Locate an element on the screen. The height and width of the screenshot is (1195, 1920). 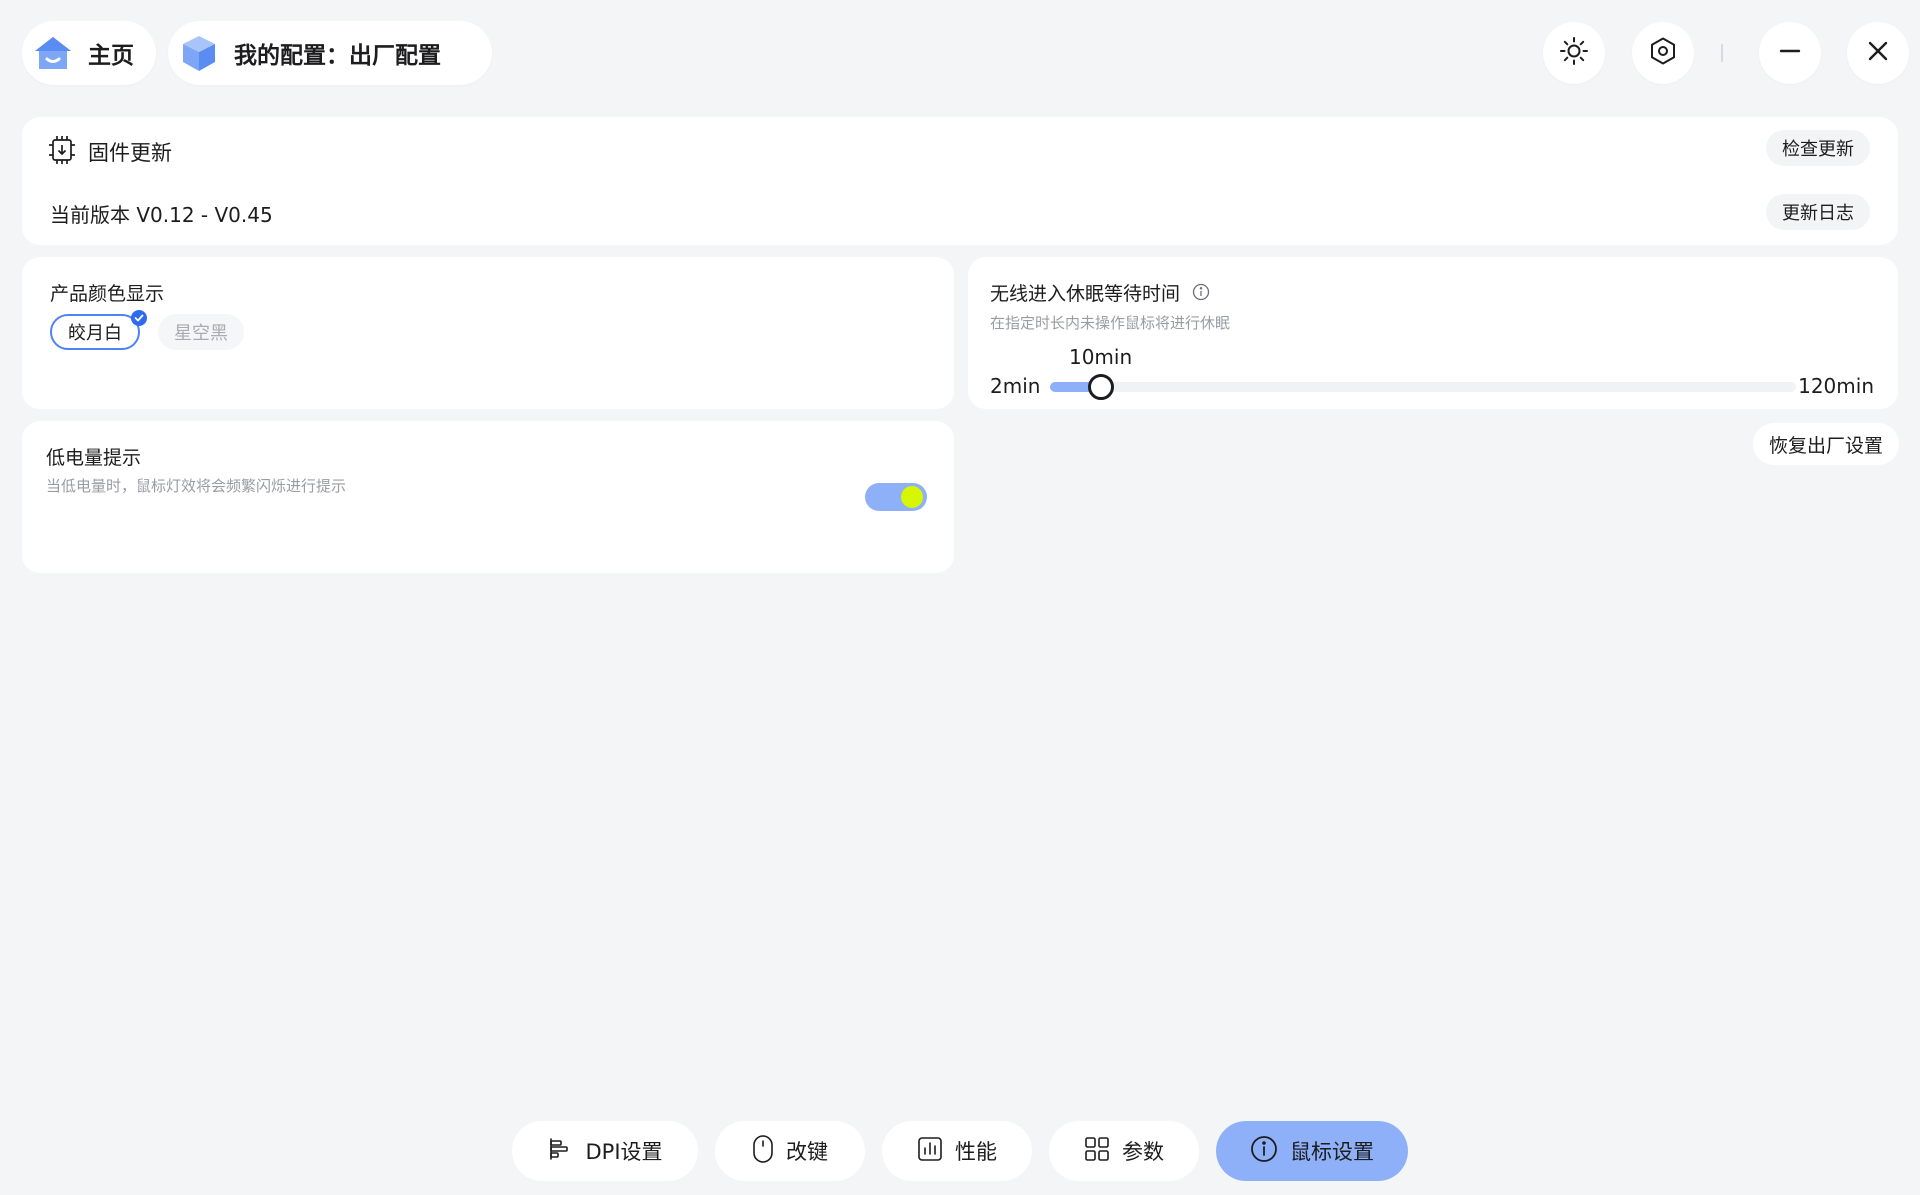
slider-max-label: 120min is located at coordinates (1836, 386).